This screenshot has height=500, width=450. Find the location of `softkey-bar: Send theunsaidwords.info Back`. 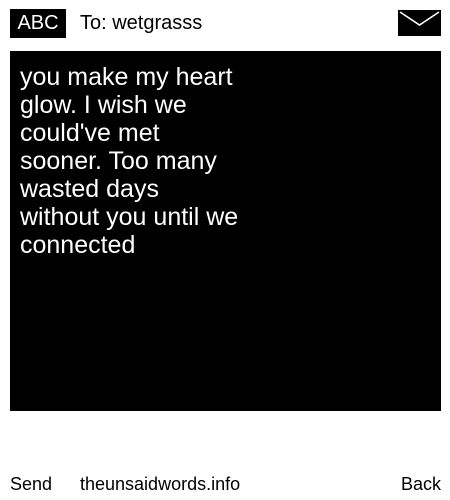

softkey-bar: Send theunsaidwords.info Back is located at coordinates (225, 485).